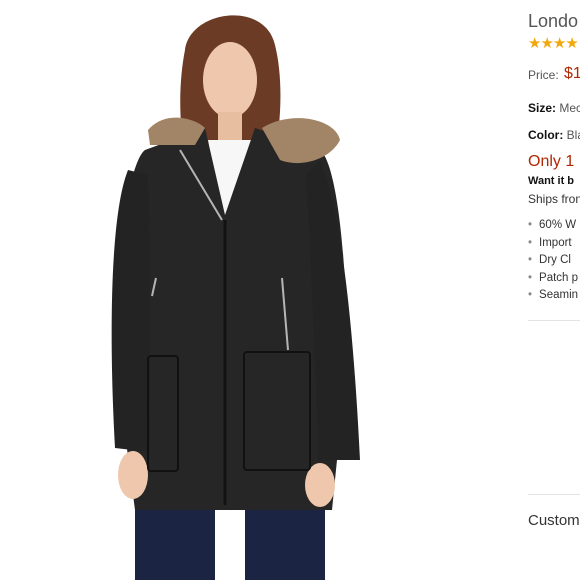  Describe the element at coordinates (572, 73) in the screenshot. I see `price-value: $1` at that location.